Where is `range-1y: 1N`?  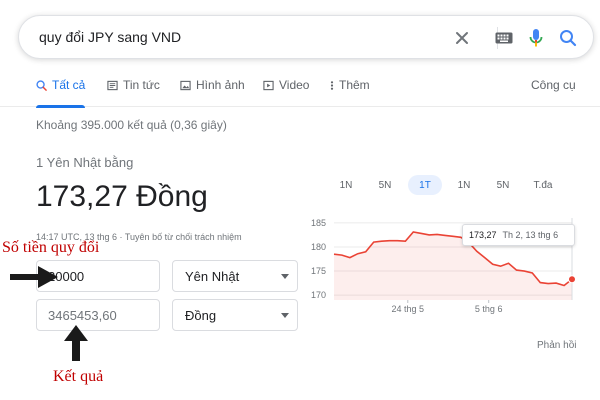
range-1y: 1N is located at coordinates (464, 185).